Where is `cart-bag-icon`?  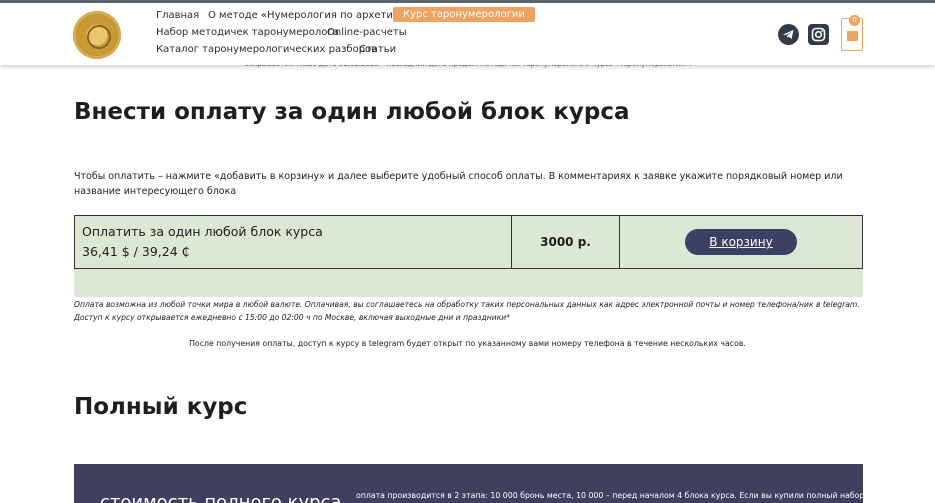 cart-bag-icon is located at coordinates (852, 36).